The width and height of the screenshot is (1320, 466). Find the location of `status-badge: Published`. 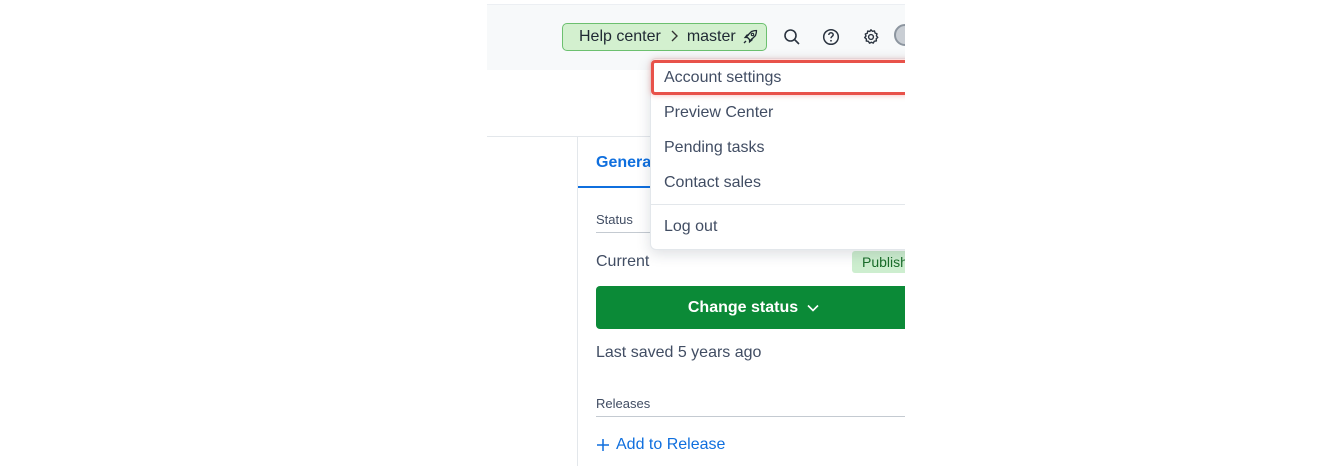

status-badge: Published is located at coordinates (878, 262).